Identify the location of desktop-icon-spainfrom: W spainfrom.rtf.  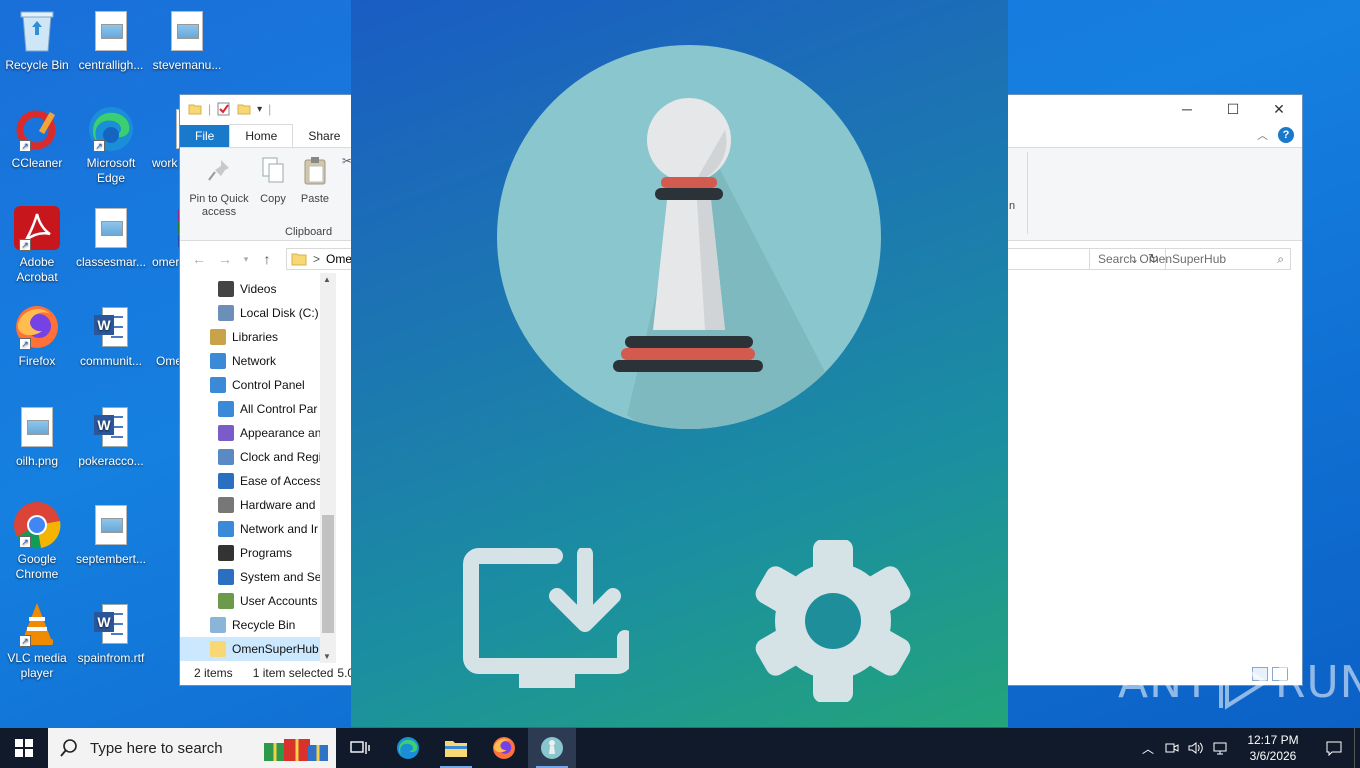
(111, 633).